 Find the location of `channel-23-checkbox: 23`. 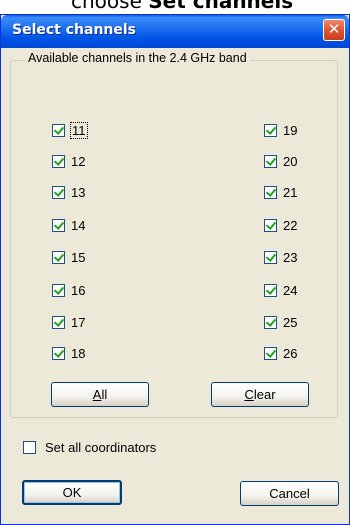

channel-23-checkbox: 23 is located at coordinates (280, 257).